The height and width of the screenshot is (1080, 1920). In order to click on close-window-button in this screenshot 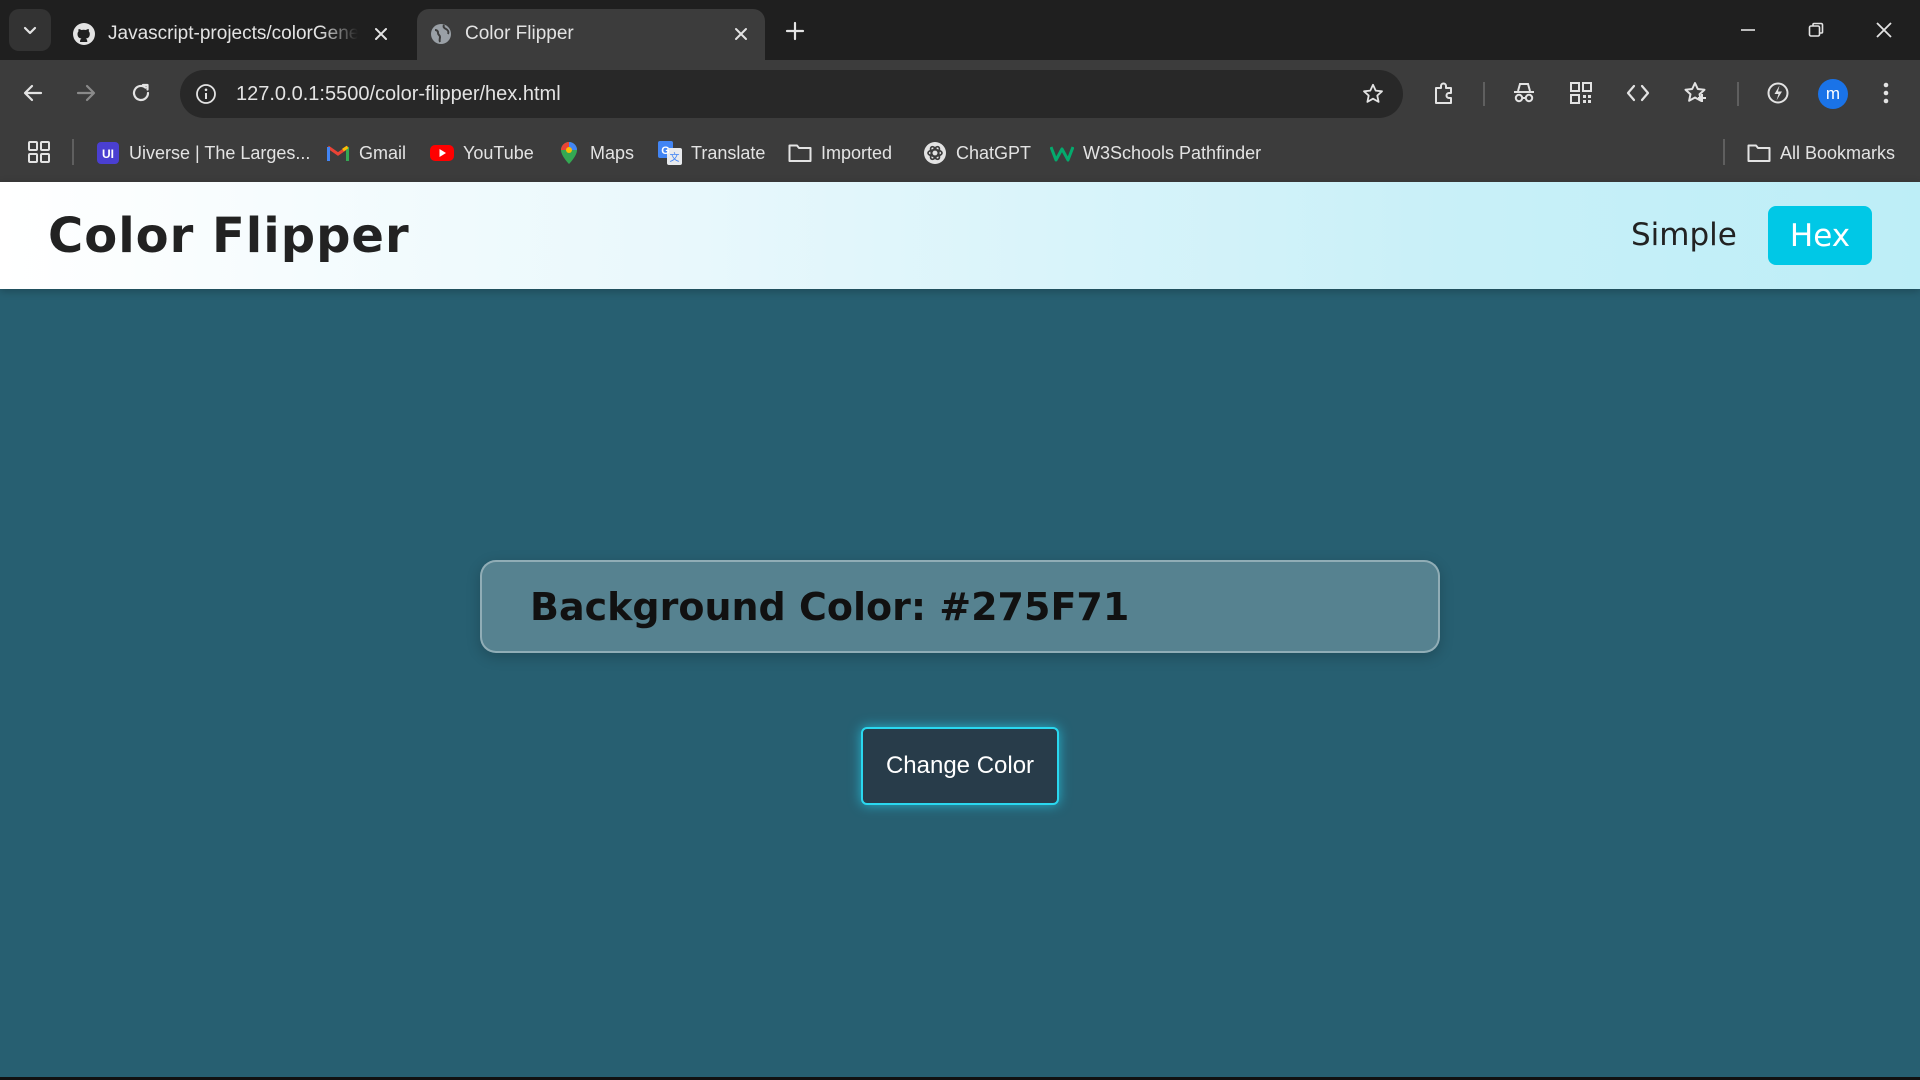, I will do `click(1884, 30)`.